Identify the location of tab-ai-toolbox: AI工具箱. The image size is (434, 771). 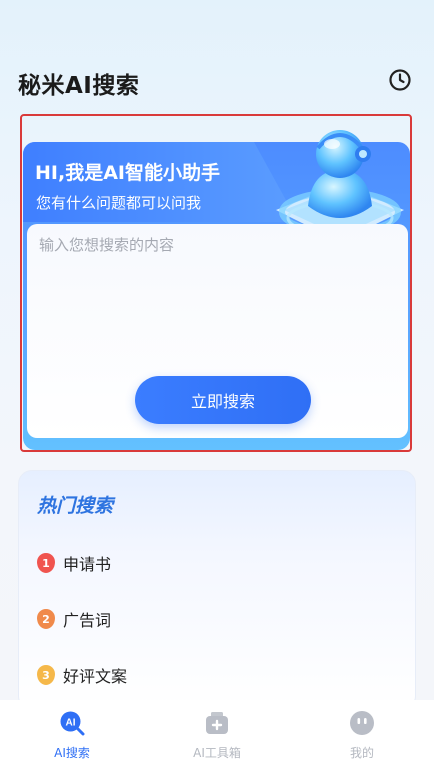
(217, 738).